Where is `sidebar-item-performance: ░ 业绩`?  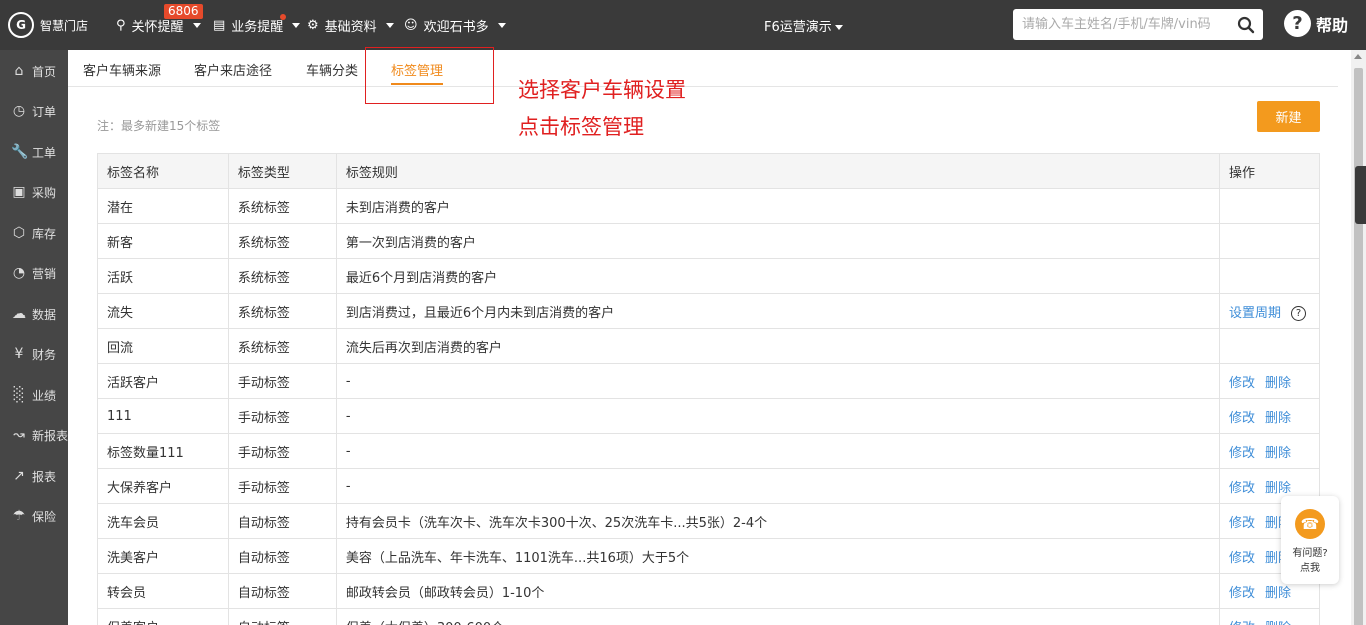 sidebar-item-performance: ░ 业绩 is located at coordinates (34, 395).